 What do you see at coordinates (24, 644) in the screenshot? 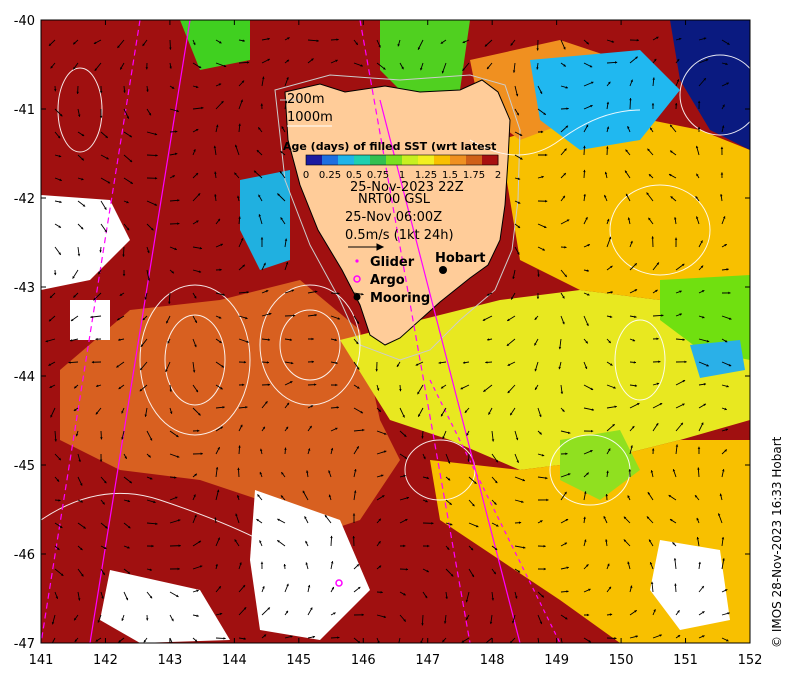
I see `y-tick-label: -47` at bounding box center [24, 644].